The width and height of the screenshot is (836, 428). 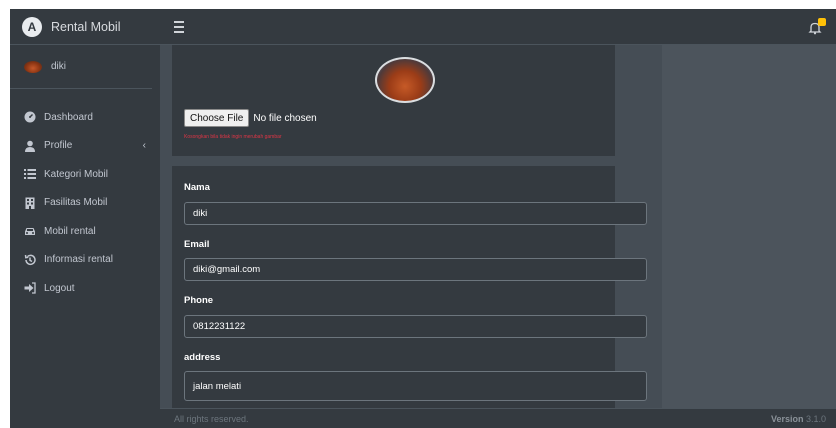 What do you see at coordinates (202, 357) in the screenshot?
I see `address-label: address` at bounding box center [202, 357].